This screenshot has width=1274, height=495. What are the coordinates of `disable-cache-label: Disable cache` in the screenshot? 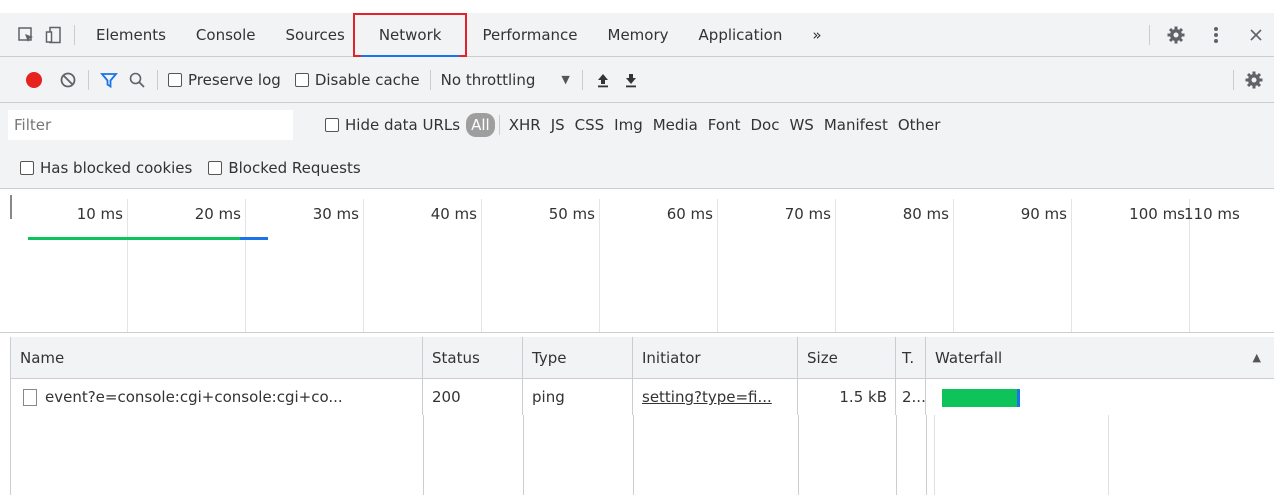 It's located at (367, 79).